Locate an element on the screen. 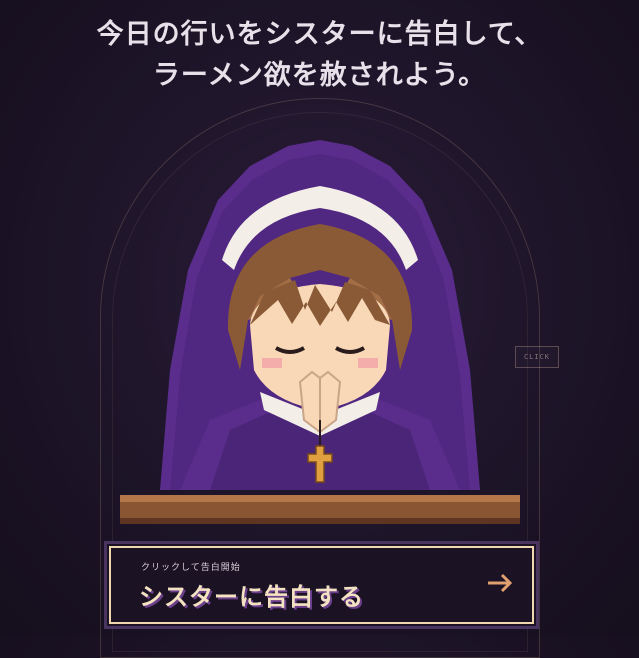 The height and width of the screenshot is (658, 639). confess-button: クリックして告白開始 シスターに告白する is located at coordinates (321, 585).